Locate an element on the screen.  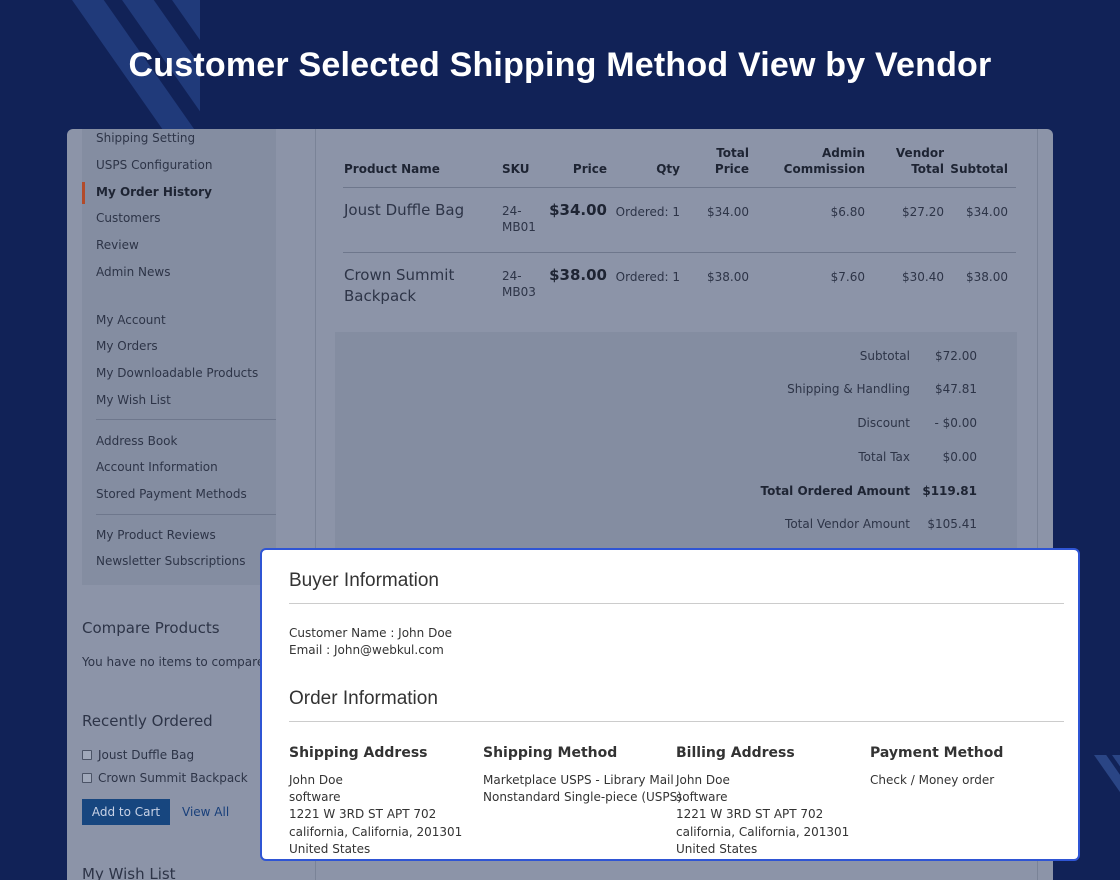
totals-ordered-amount-label: Total Ordered Amount is located at coordinates (835, 491).